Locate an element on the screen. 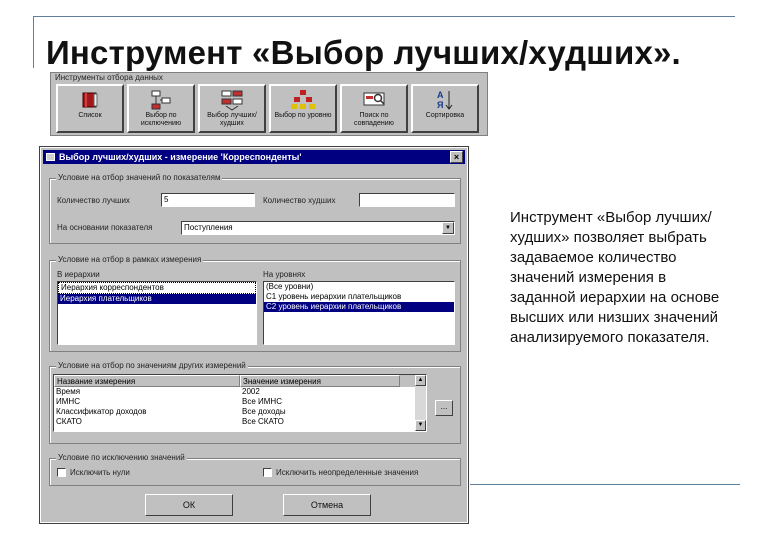 The height and width of the screenshot is (540, 780). slide-title: Инструмент «Выбор лучших/худших». is located at coordinates (363, 52).